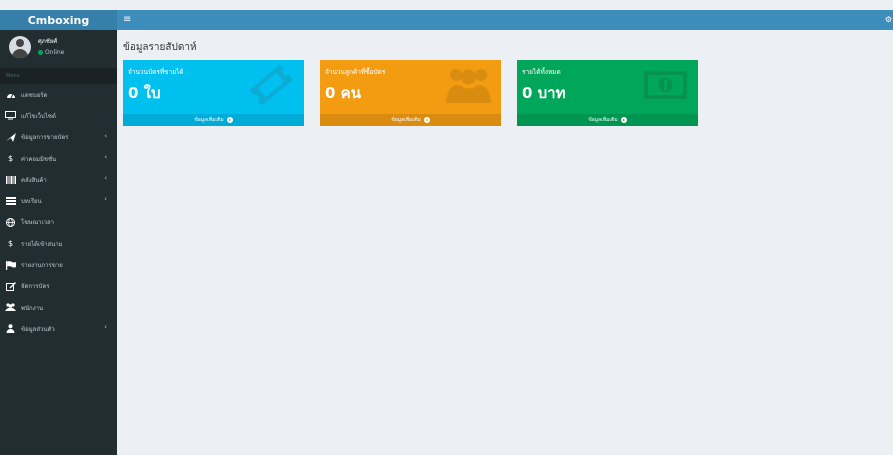 The height and width of the screenshot is (455, 893). I want to click on sidebar-item-staff: พนักงาน, so click(58, 307).